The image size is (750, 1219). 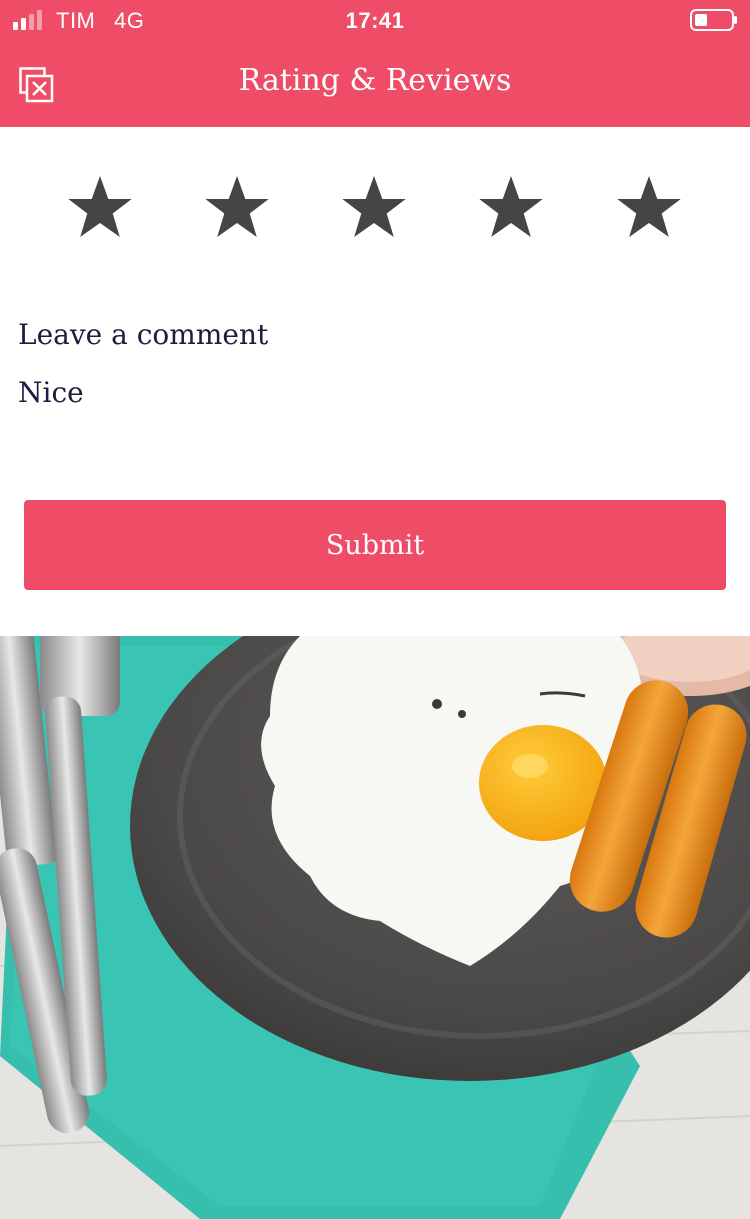 What do you see at coordinates (713, 20) in the screenshot?
I see `battery-icon` at bounding box center [713, 20].